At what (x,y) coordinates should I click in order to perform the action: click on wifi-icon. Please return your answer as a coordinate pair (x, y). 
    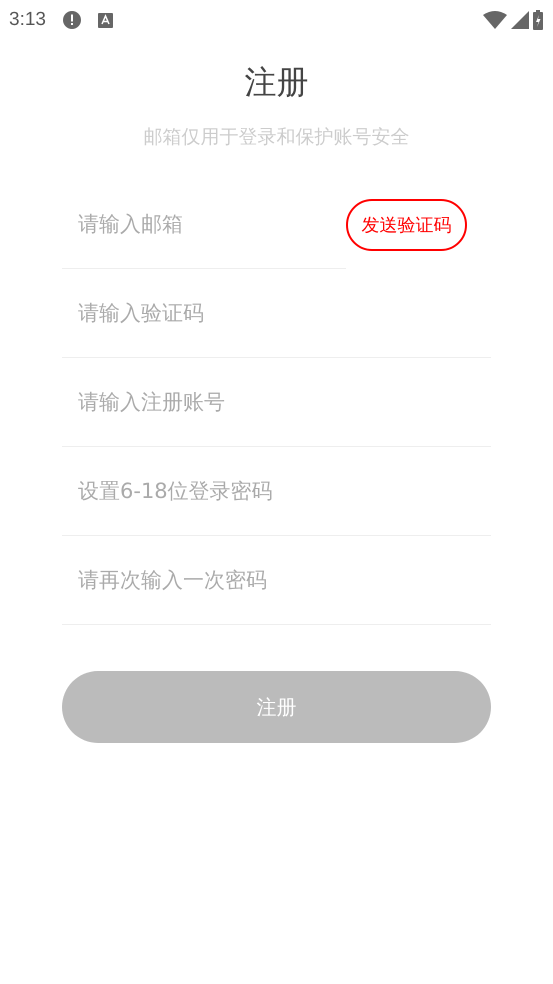
    Looking at the image, I should click on (495, 20).